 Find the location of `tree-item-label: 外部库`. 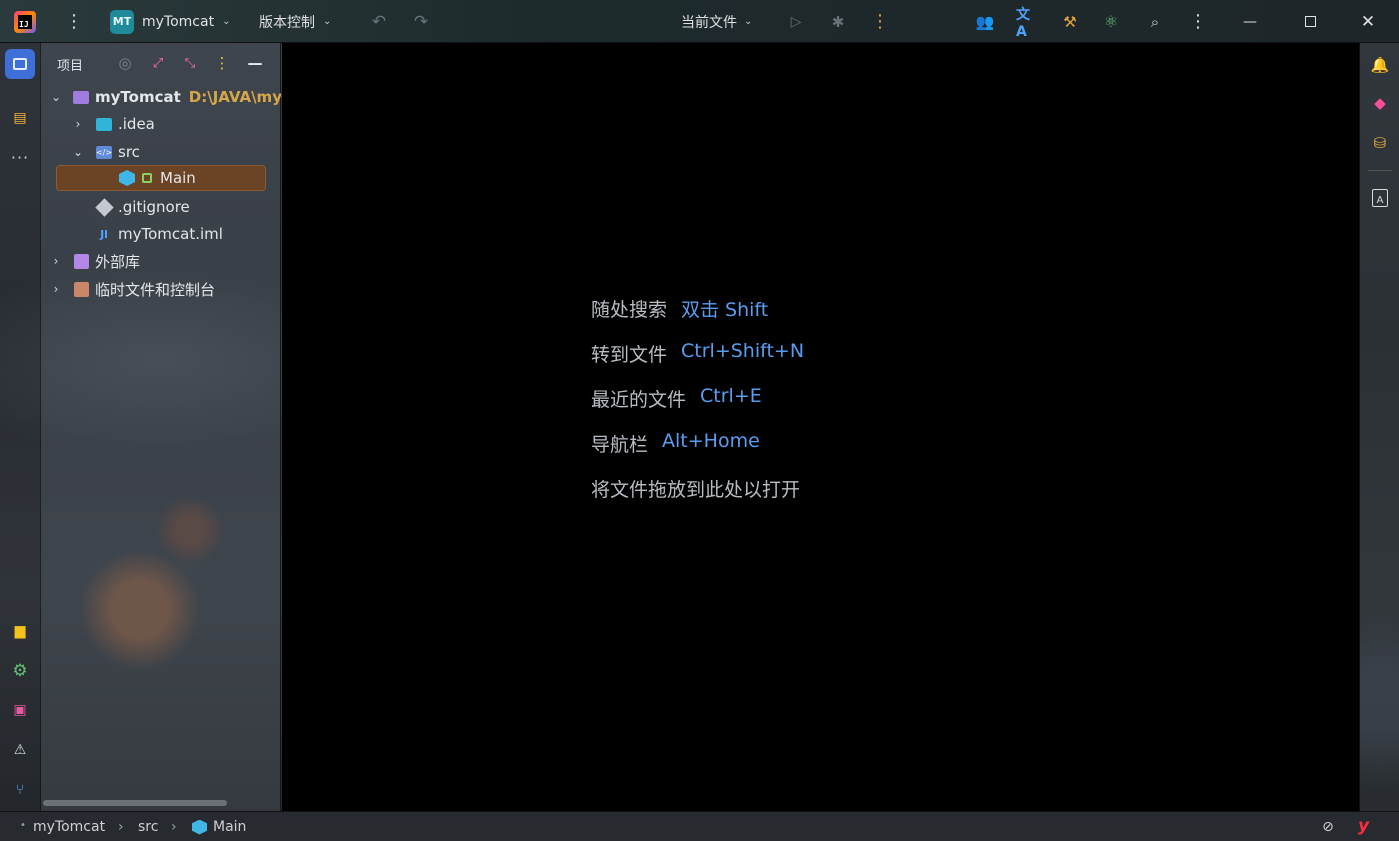

tree-item-label: 外部库 is located at coordinates (118, 261).